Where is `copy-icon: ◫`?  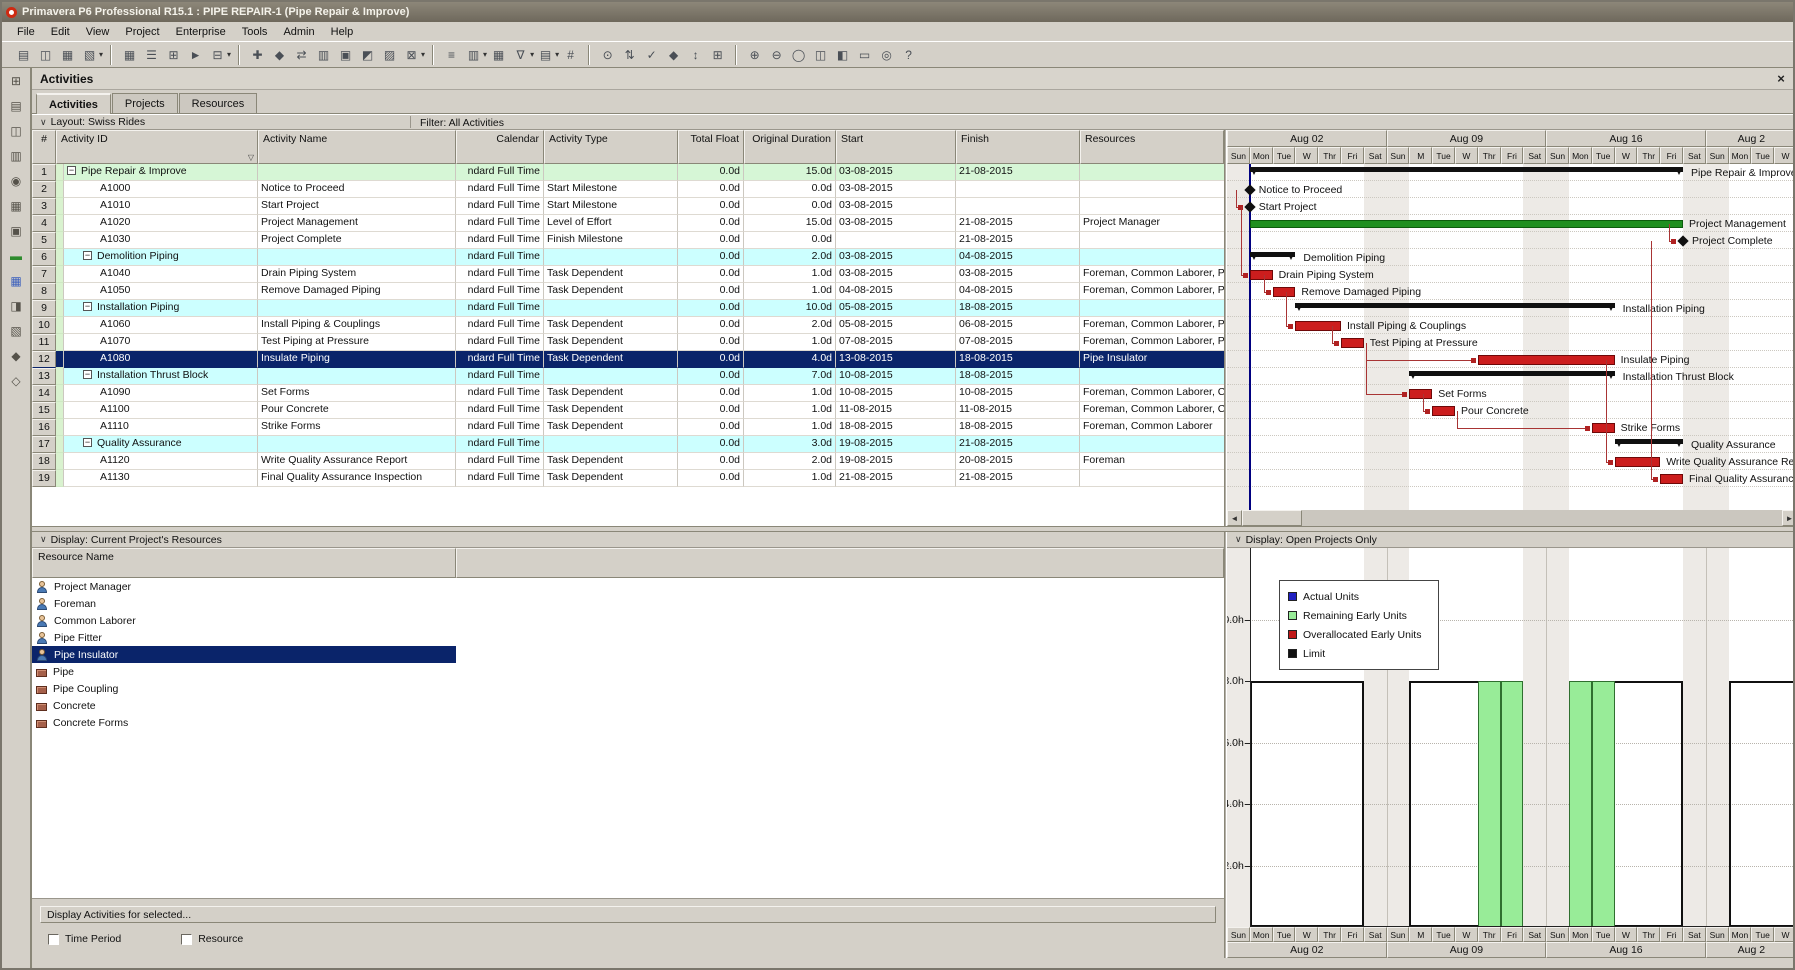
copy-icon: ◫ is located at coordinates (16, 131).